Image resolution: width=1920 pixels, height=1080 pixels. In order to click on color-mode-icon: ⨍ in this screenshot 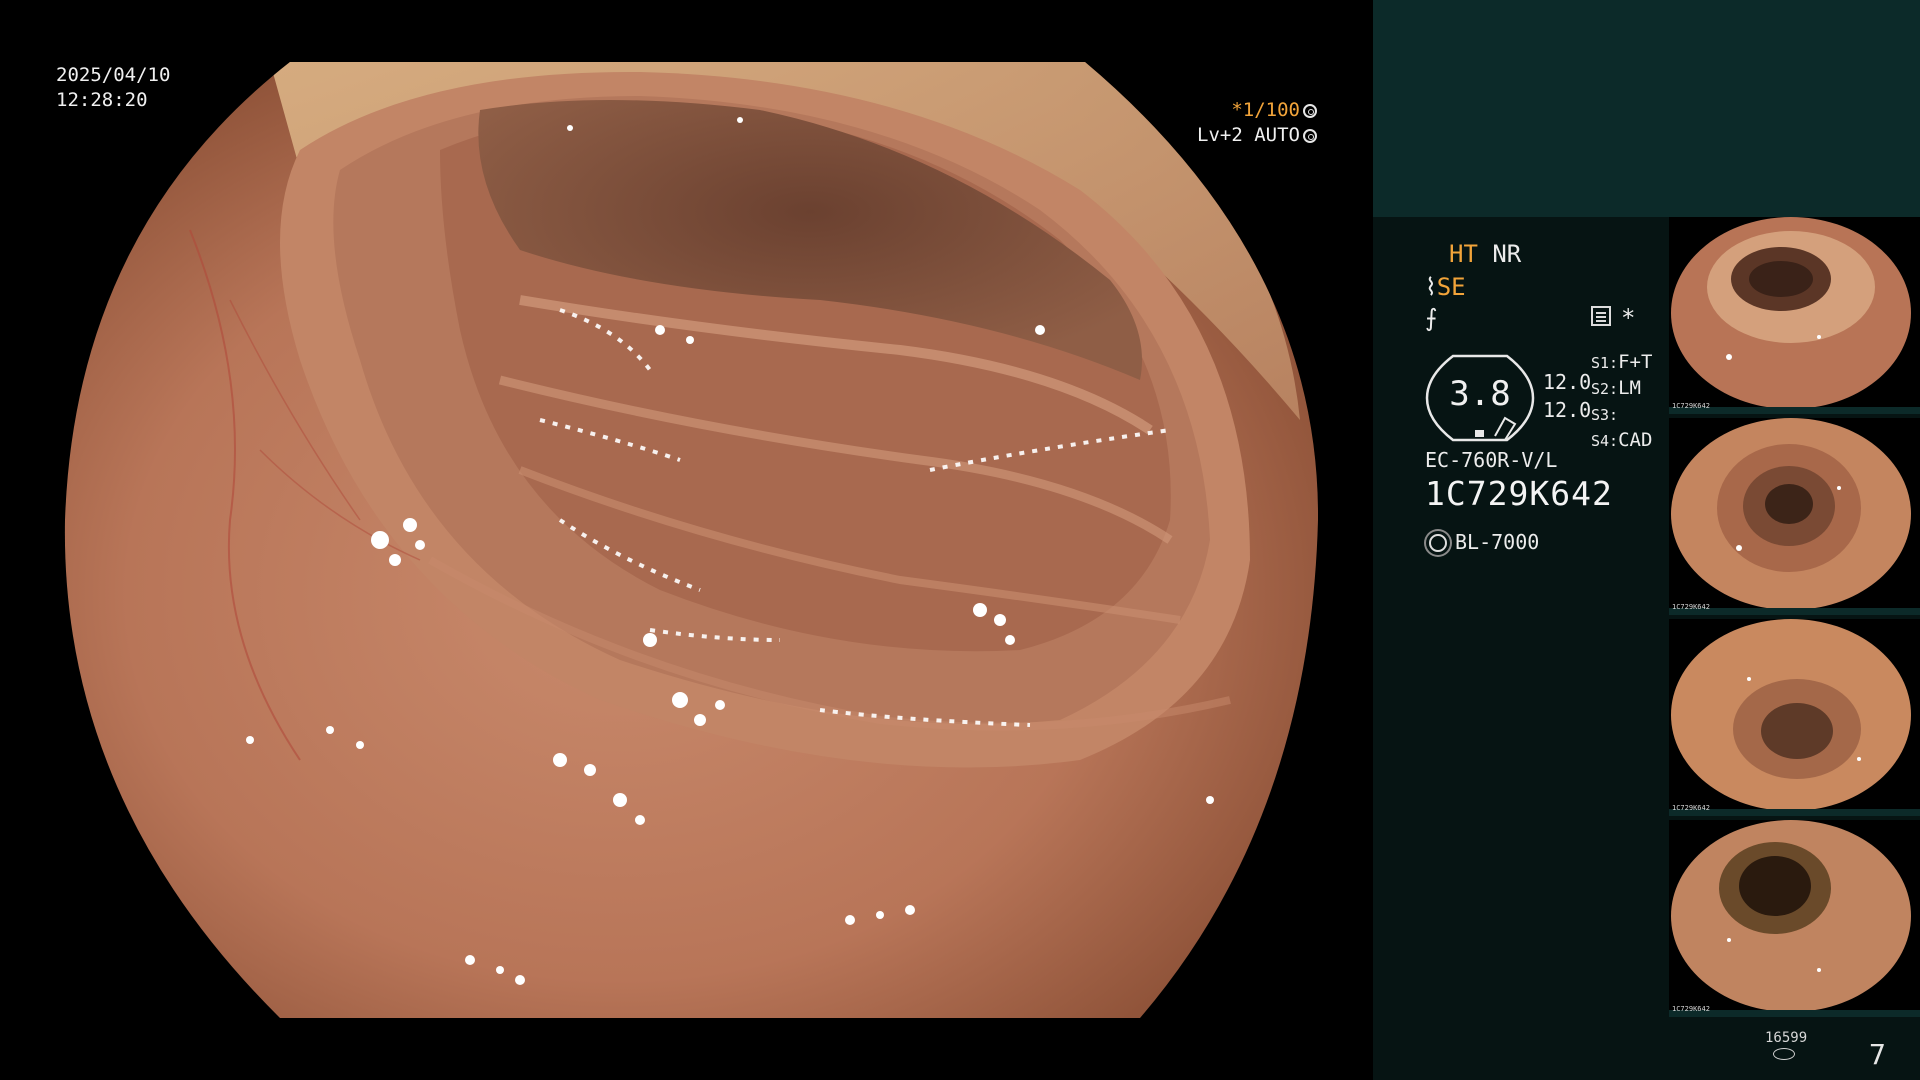, I will do `click(1431, 318)`.